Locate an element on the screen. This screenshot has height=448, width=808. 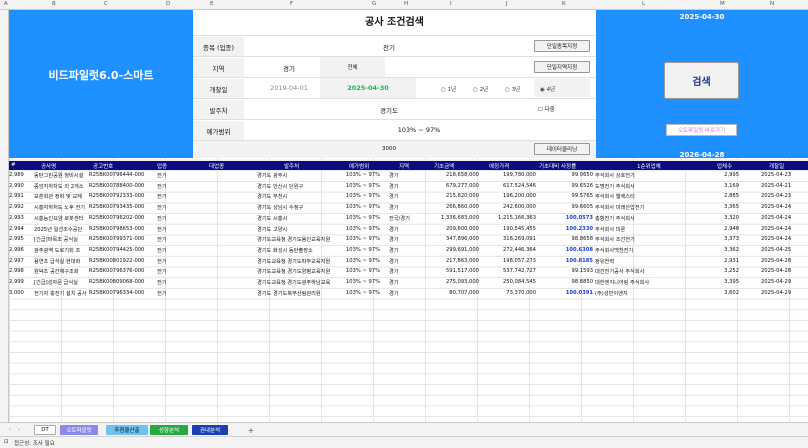
column-letter: A is located at coordinates (6, 4).